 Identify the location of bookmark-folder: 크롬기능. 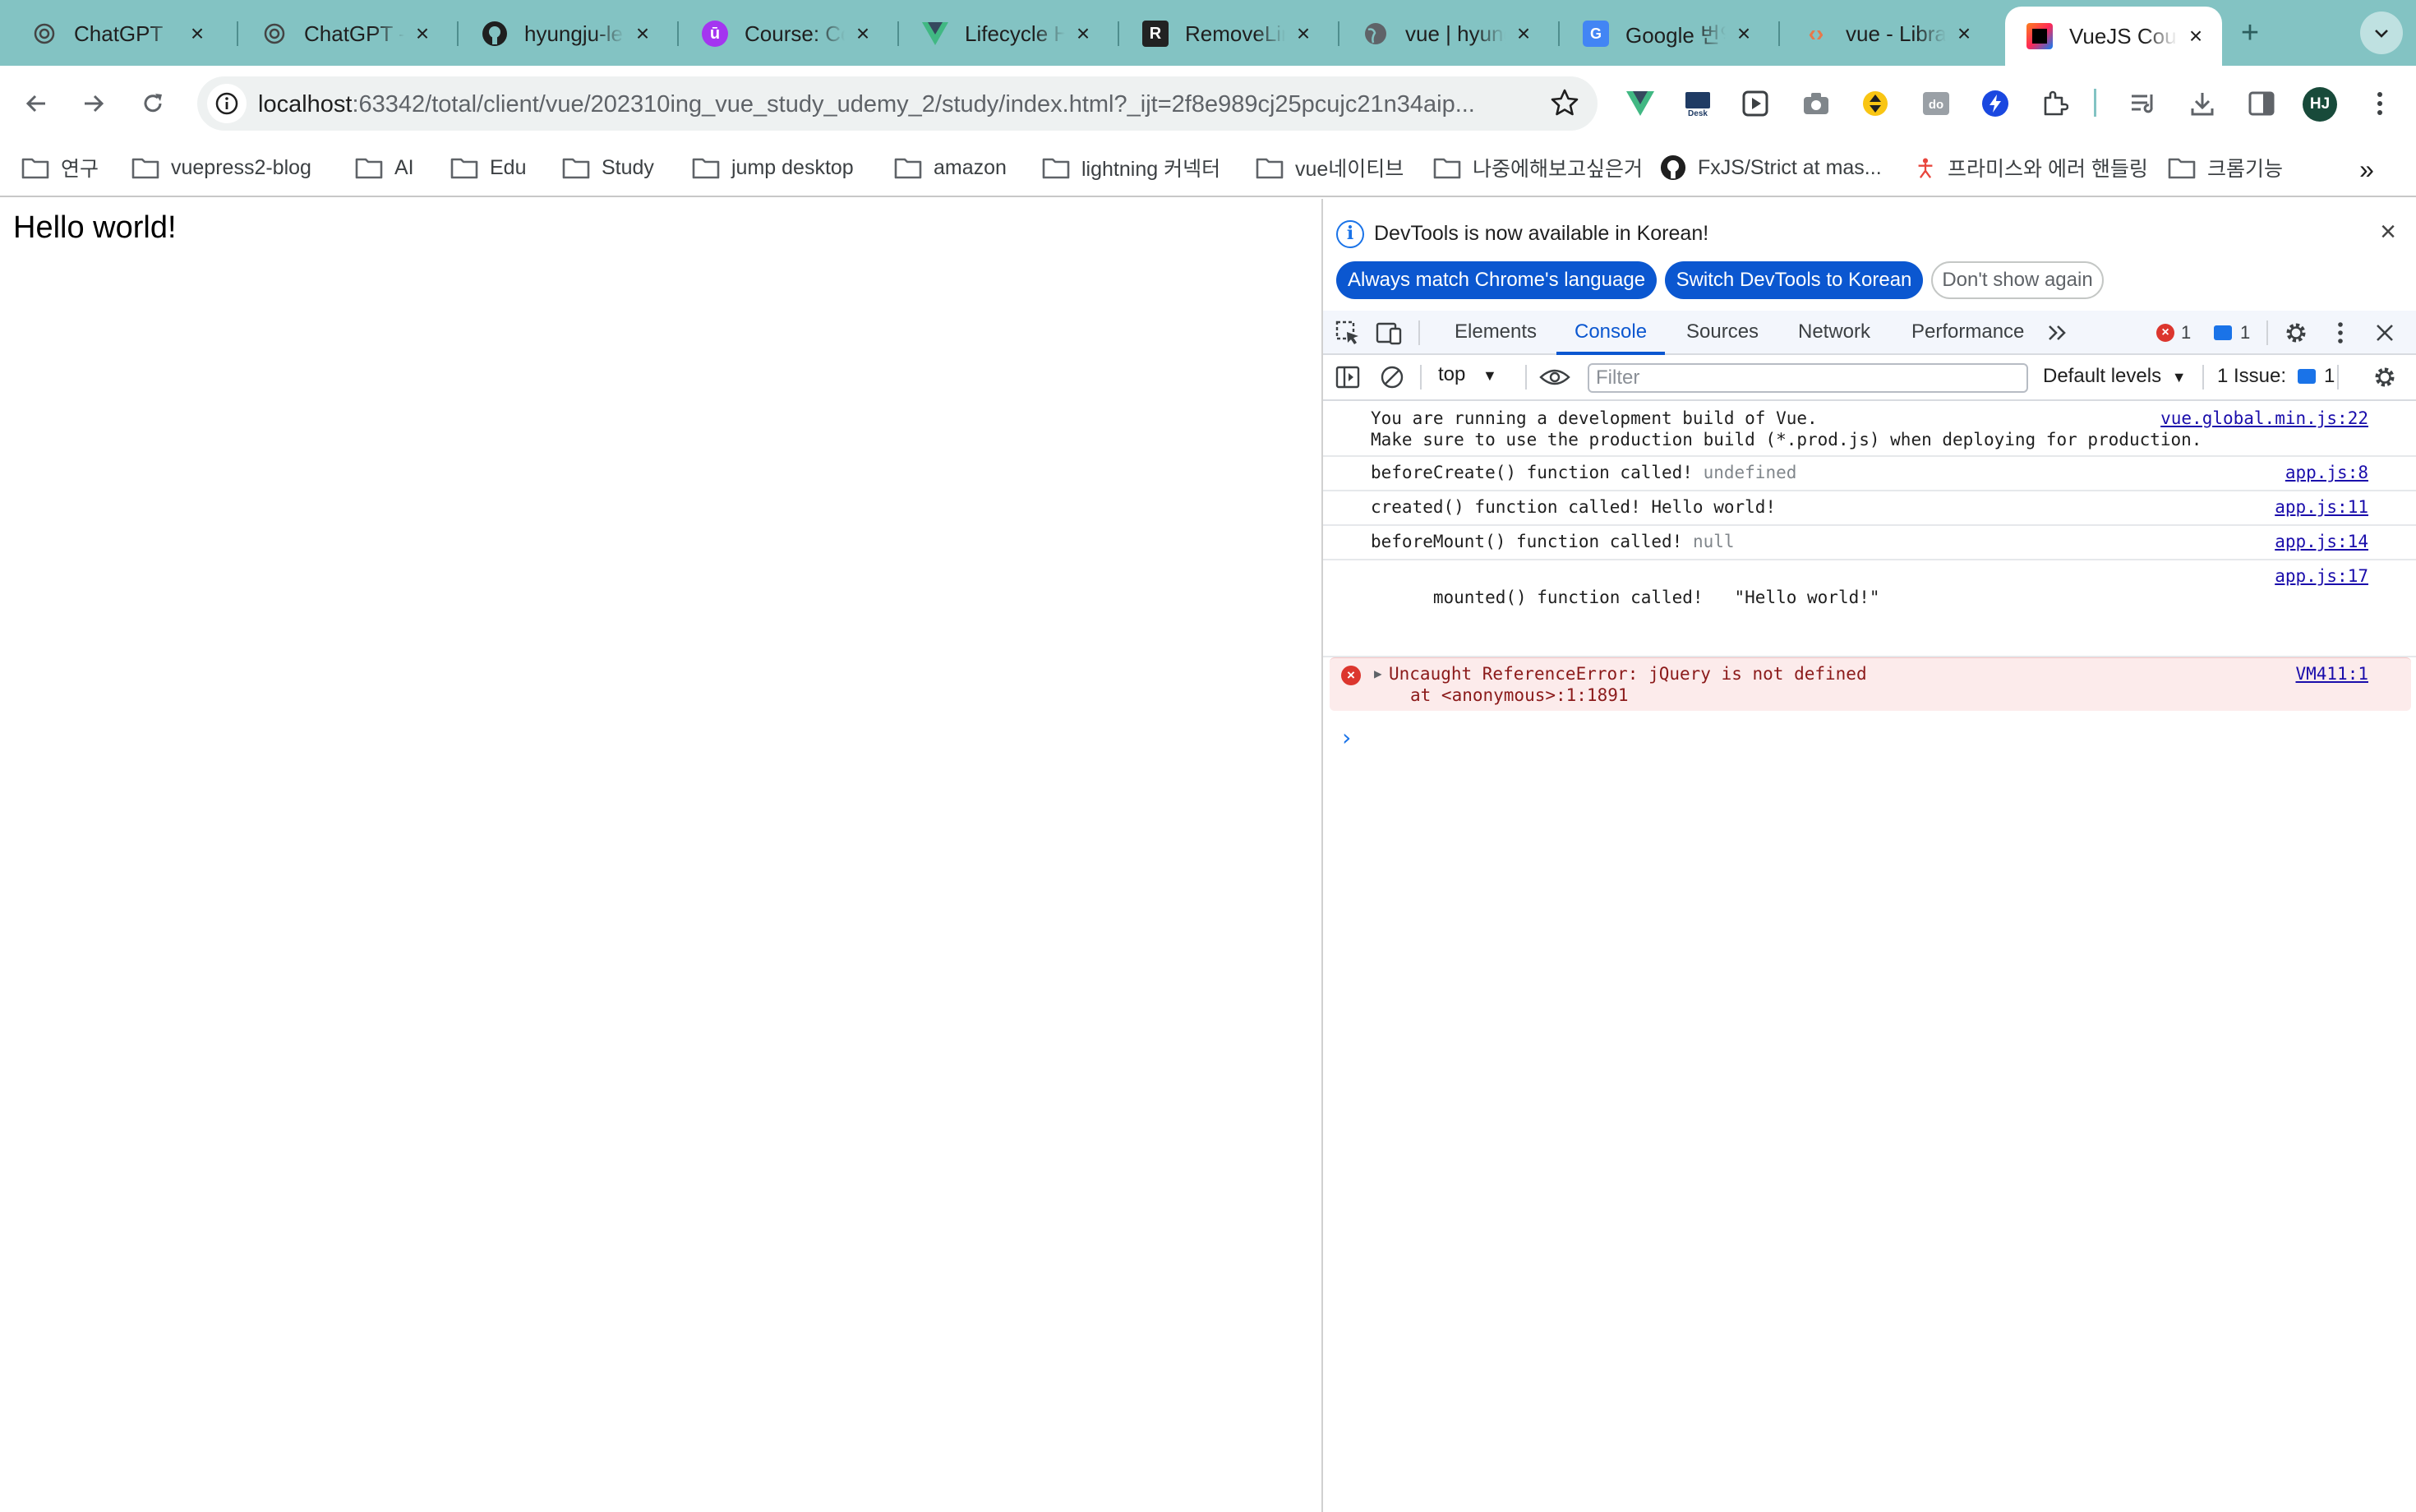
(2226, 167).